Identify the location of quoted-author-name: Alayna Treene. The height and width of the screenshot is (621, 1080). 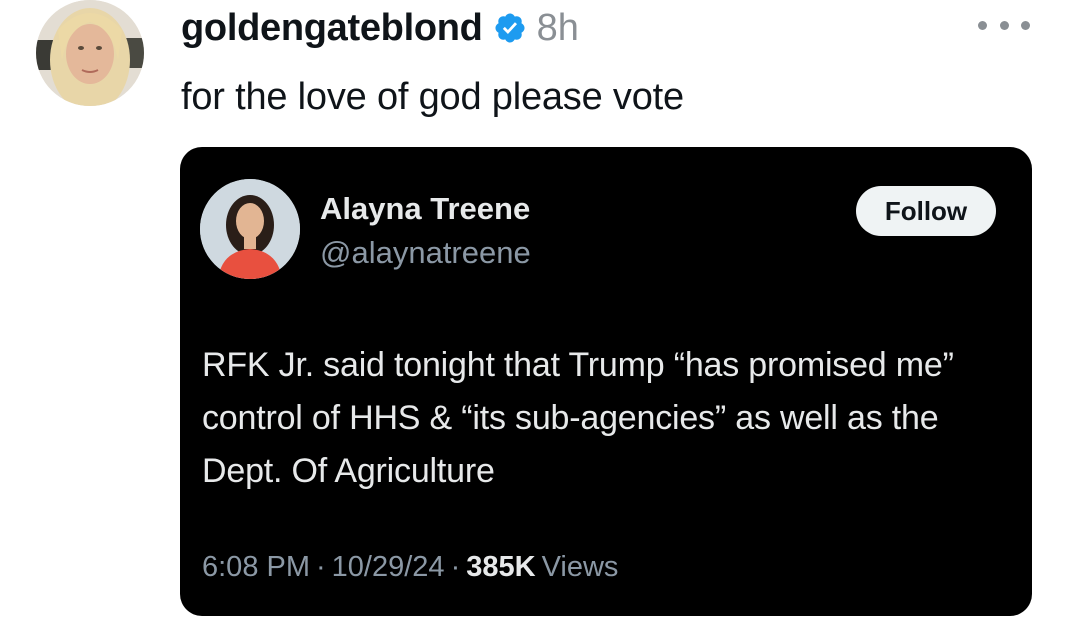
(425, 209).